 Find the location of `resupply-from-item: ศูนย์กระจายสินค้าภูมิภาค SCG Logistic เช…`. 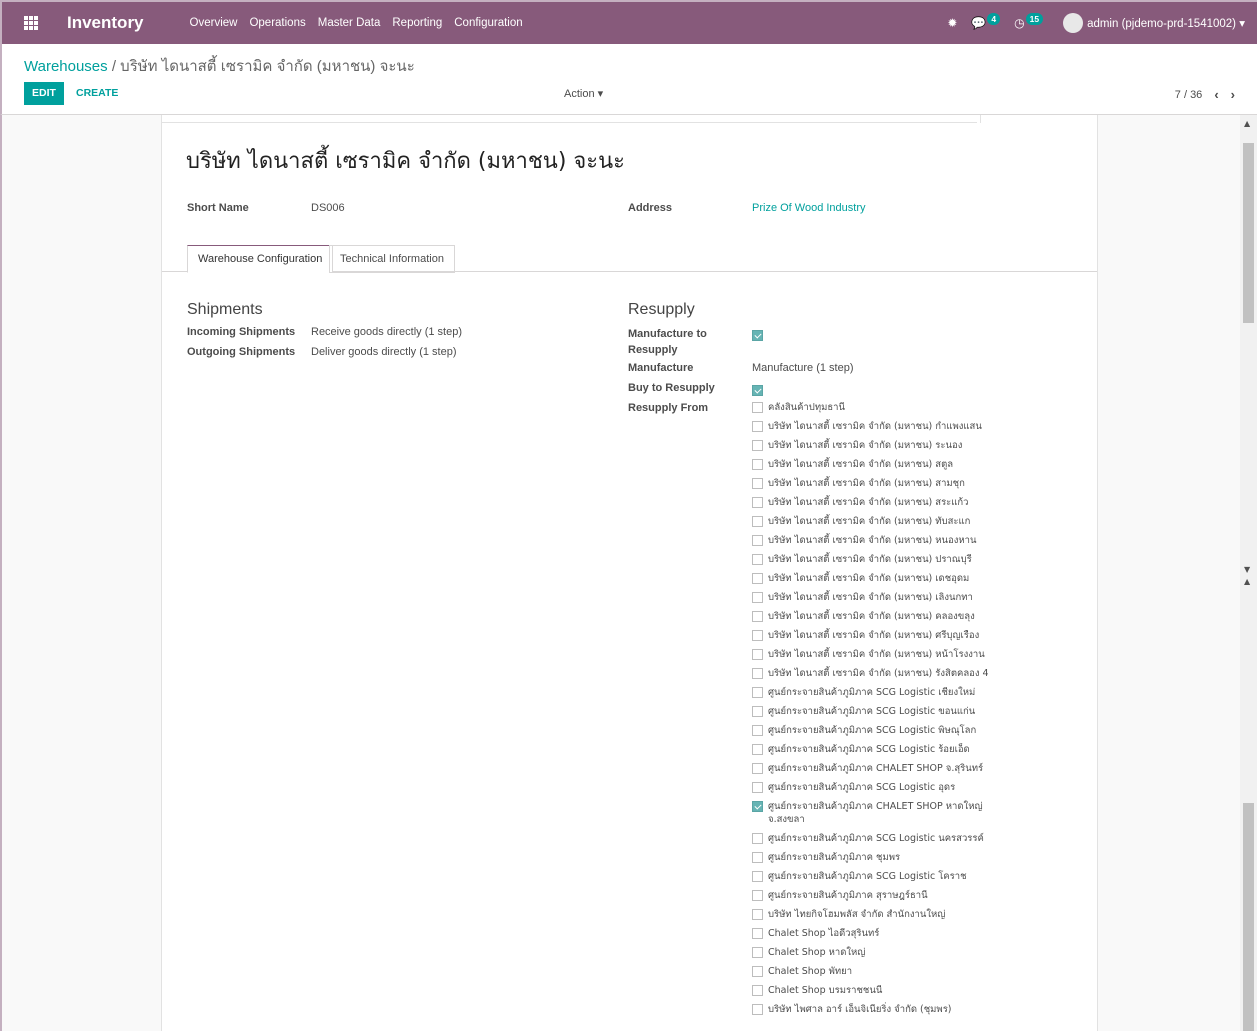

resupply-from-item: ศูนย์กระจายสินค้าภูมิภาค SCG Logistic เช… is located at coordinates (882, 692).